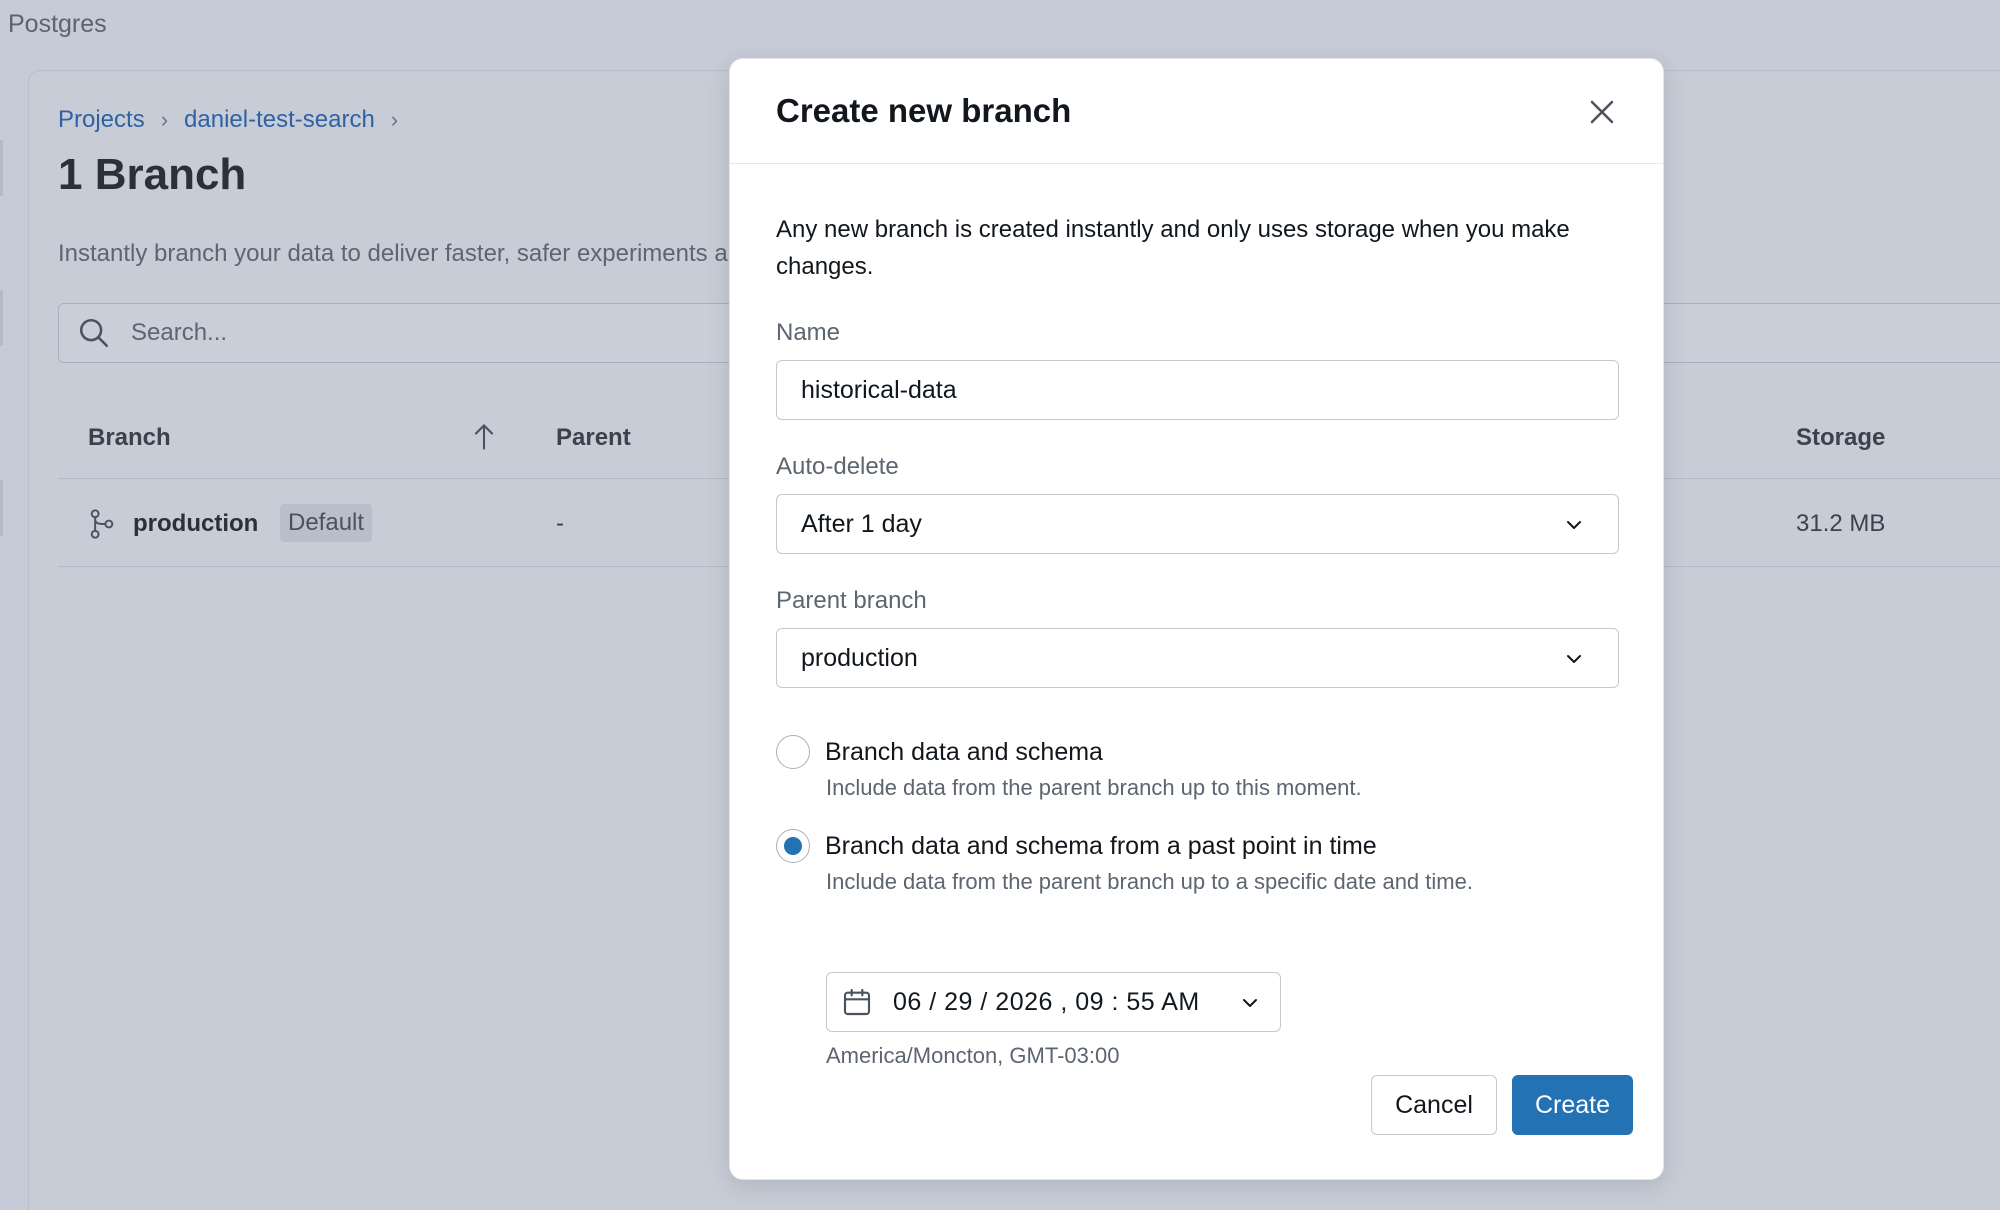  Describe the element at coordinates (484, 437) in the screenshot. I see `sort-ascending-icon` at that location.